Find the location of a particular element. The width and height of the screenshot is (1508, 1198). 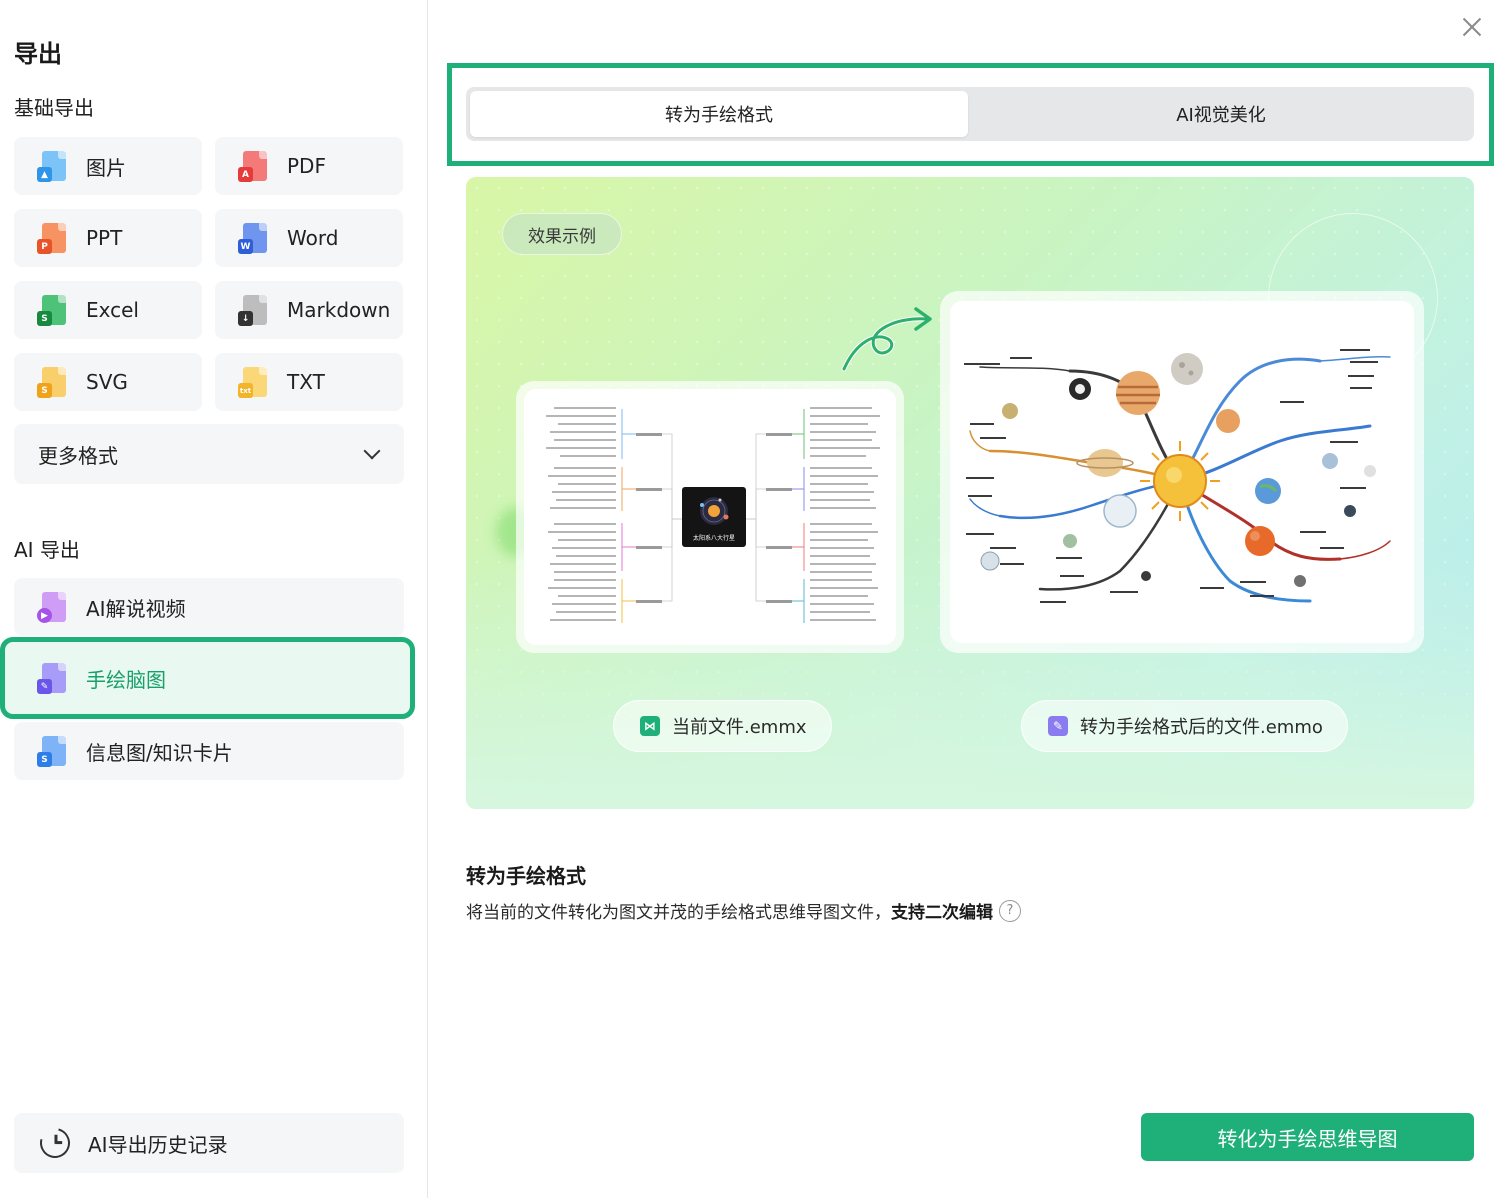

basic-export-heading: 基础导出 is located at coordinates (54, 108).